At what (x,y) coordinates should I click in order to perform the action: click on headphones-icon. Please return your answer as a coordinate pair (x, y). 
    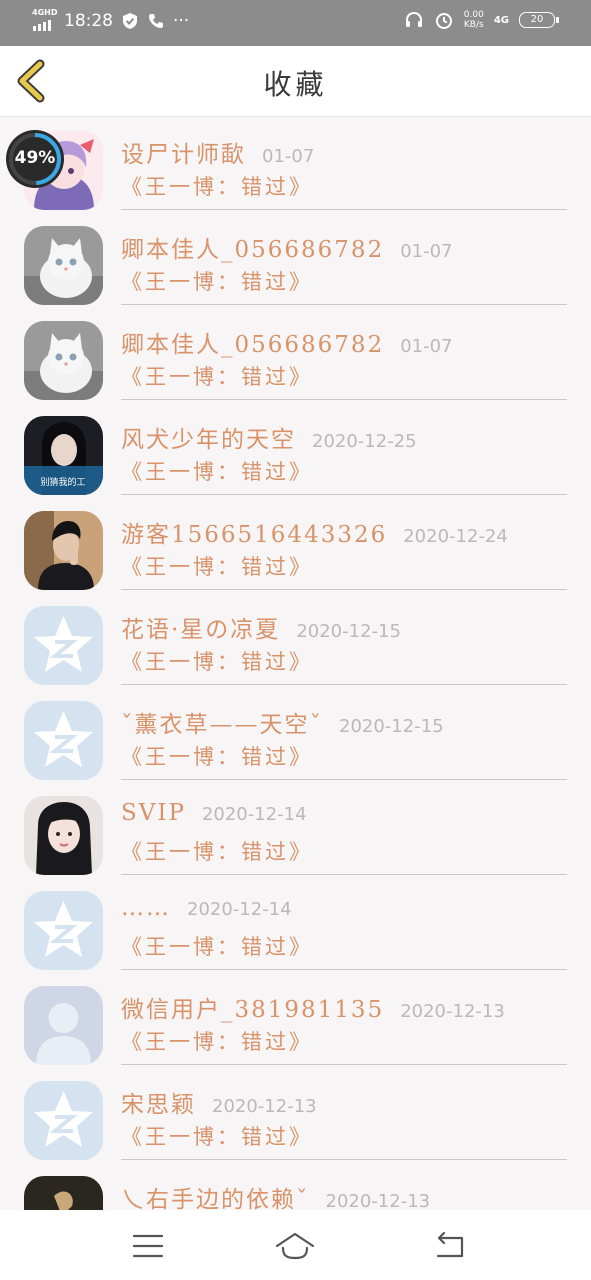
    Looking at the image, I should click on (413, 19).